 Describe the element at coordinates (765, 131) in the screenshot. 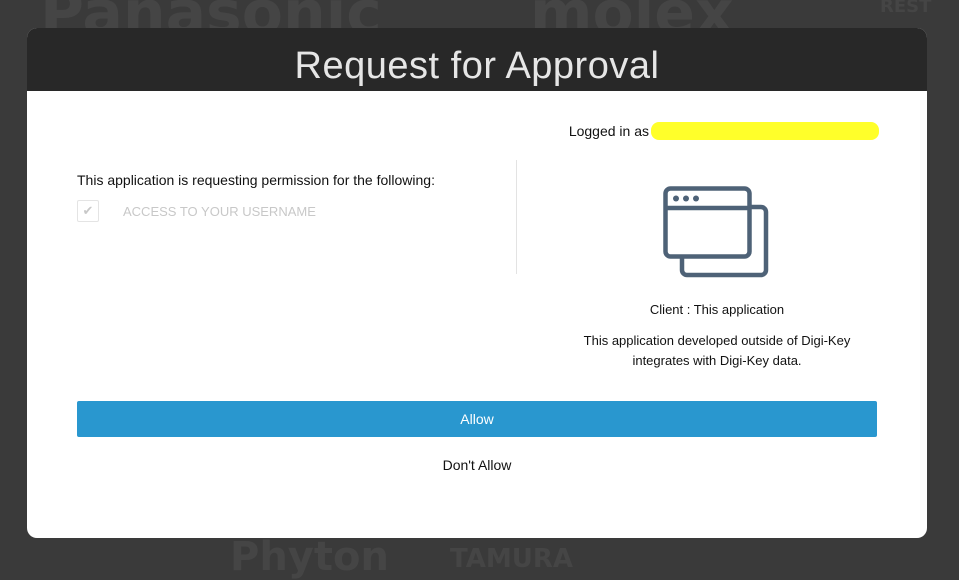

I see `redacted-username` at that location.